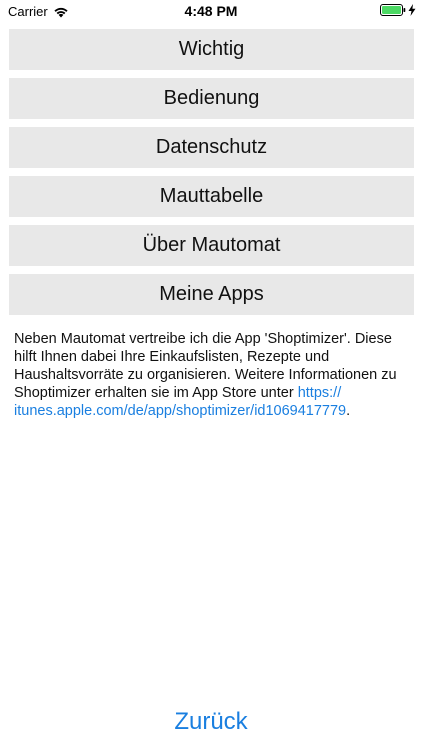 The image size is (422, 750). I want to click on menu-button-wichtig: Wichtig, so click(211, 49).